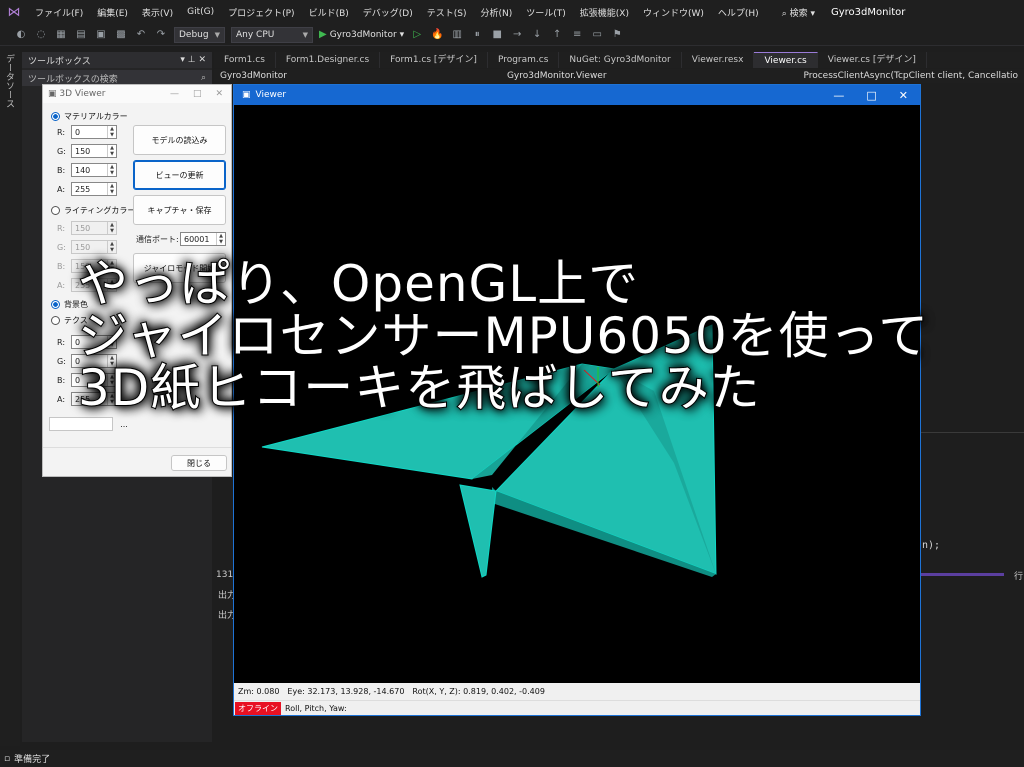 The image size is (1024, 767). Describe the element at coordinates (457, 34) in the screenshot. I see `toolbox-icon: ▥` at that location.